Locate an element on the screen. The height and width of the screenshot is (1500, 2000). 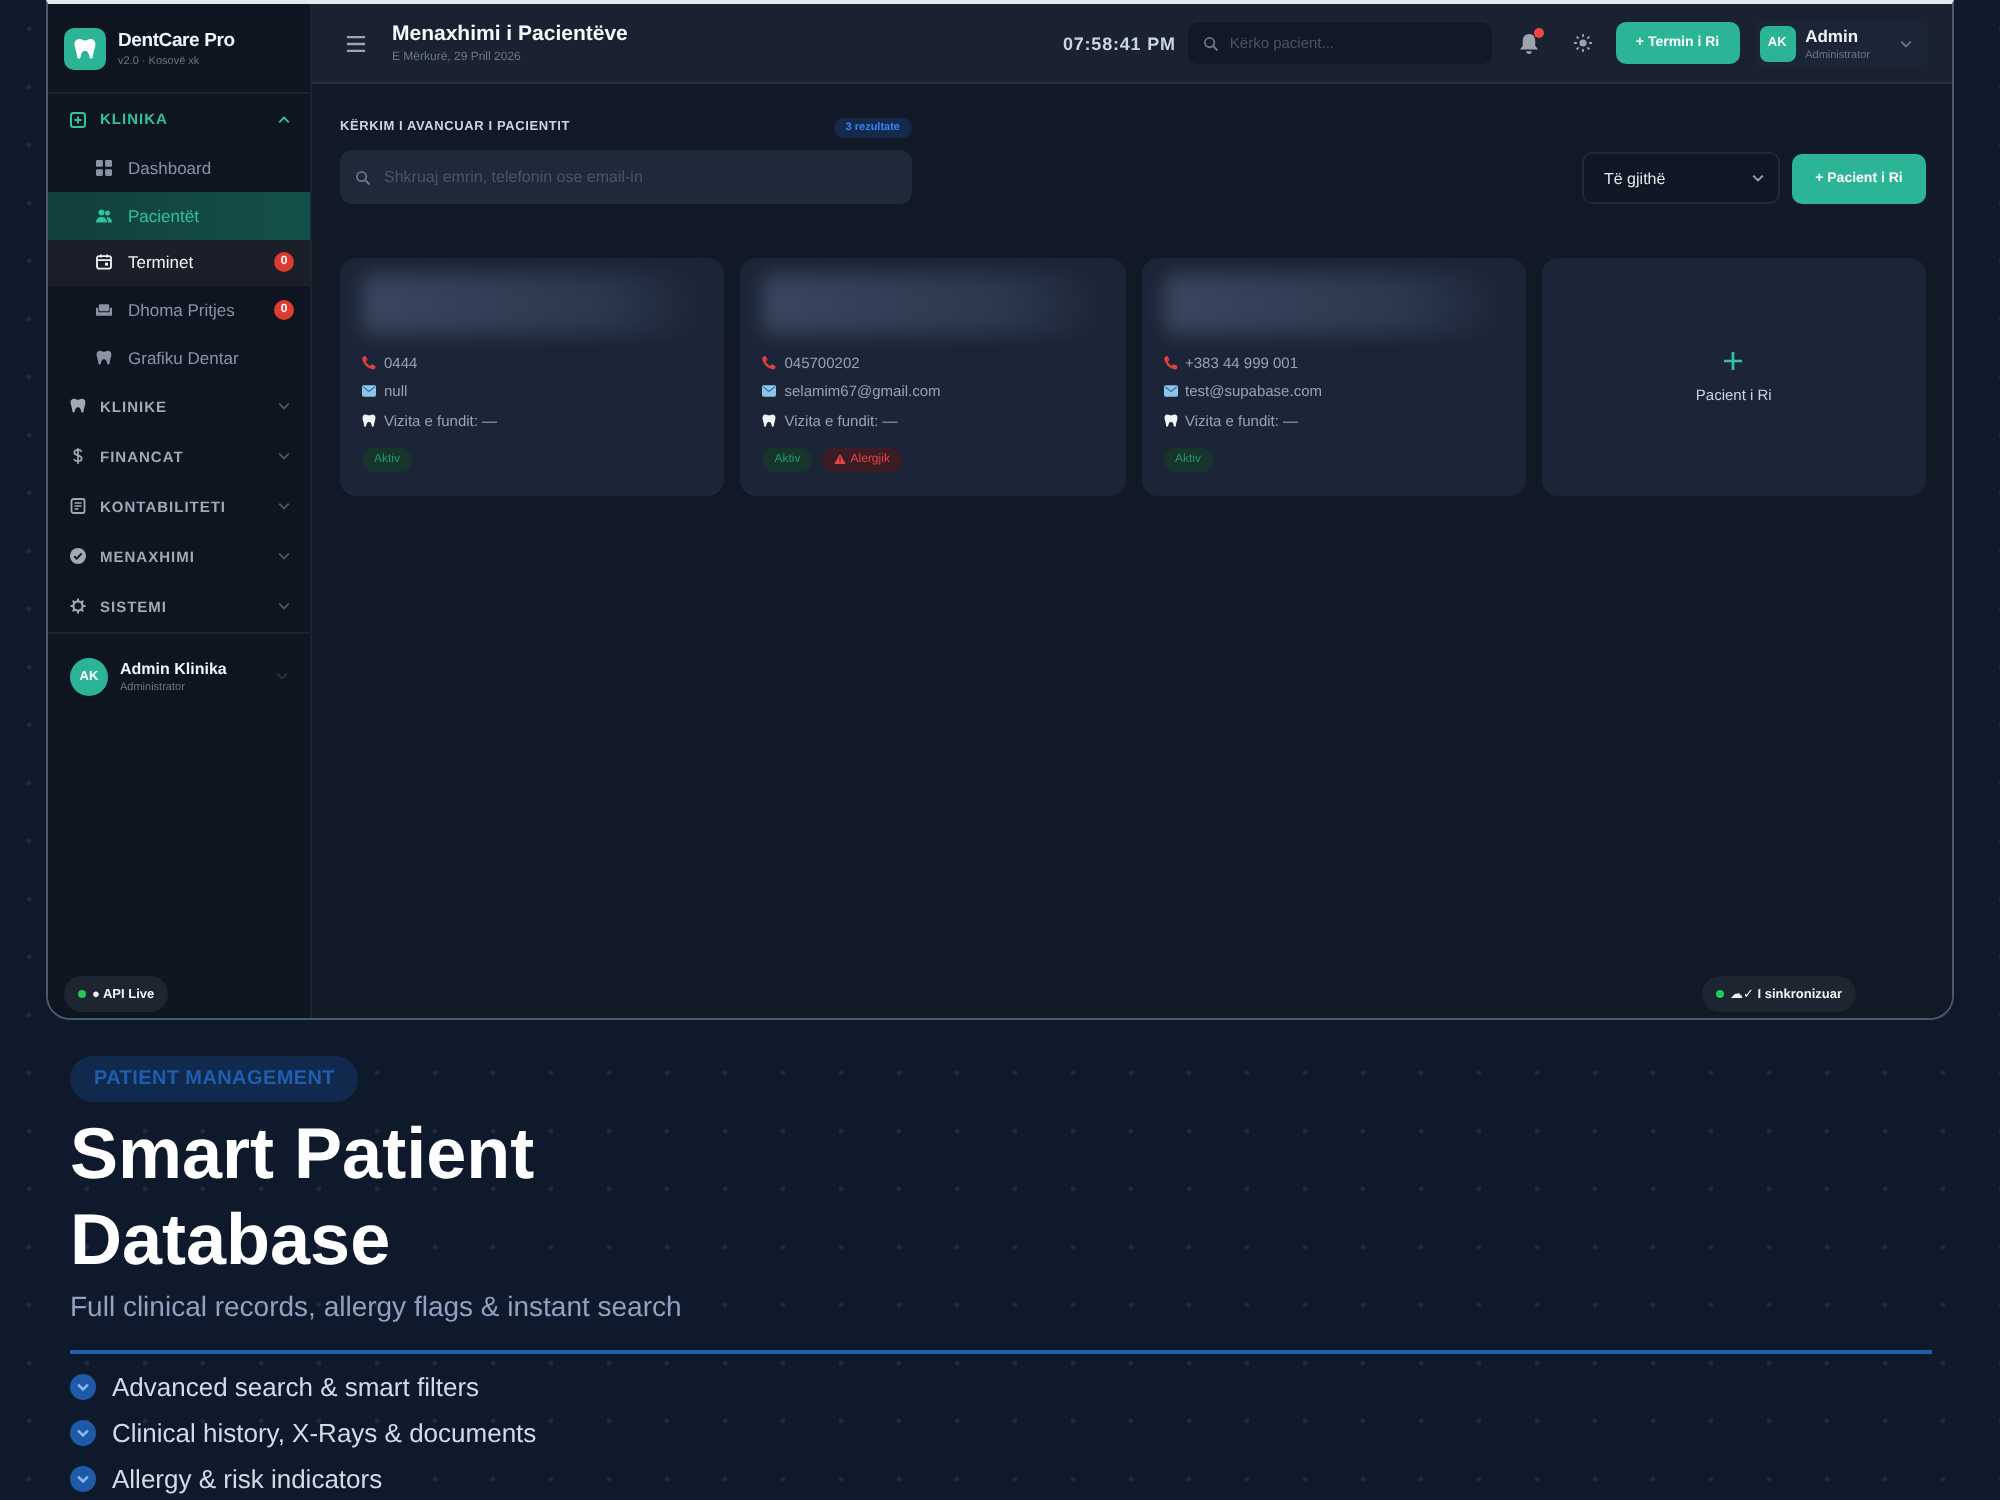
tooth-logo-icon is located at coordinates (85, 48).